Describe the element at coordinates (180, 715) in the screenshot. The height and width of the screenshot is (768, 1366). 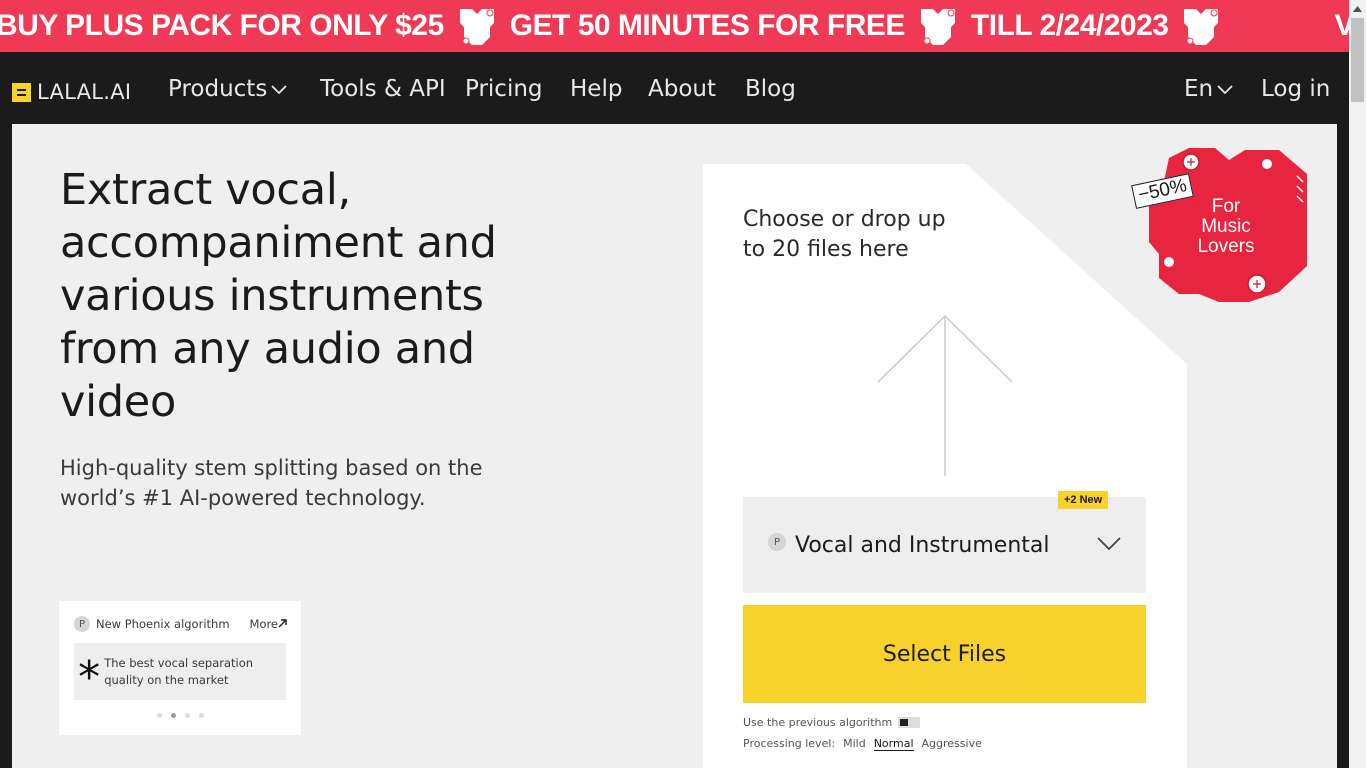
I see `carousel-dots` at that location.